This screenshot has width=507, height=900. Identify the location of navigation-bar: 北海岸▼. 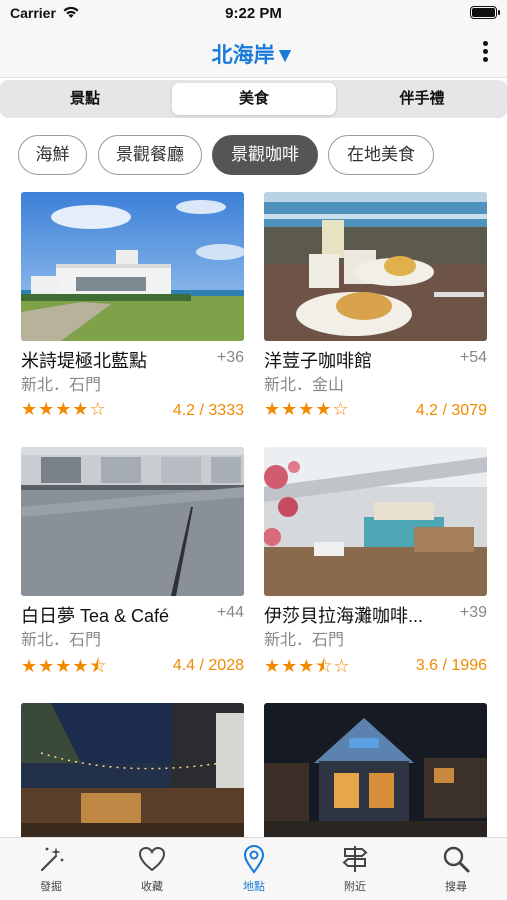
(253, 53).